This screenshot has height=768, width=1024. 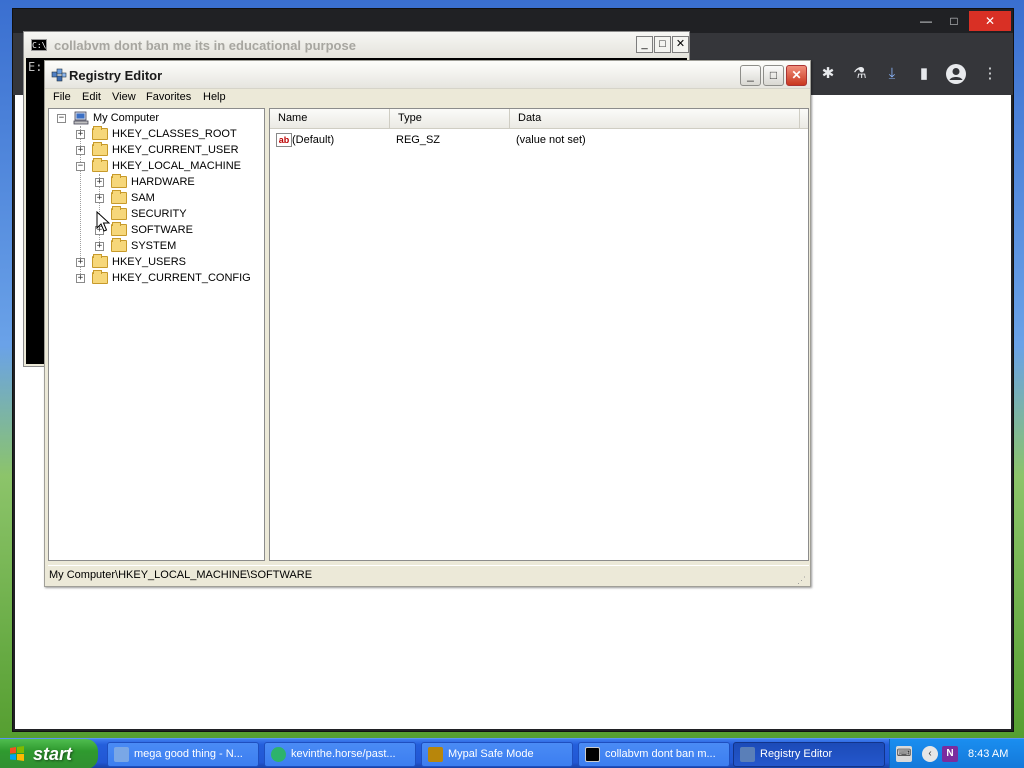 What do you see at coordinates (427, 75) in the screenshot?
I see `regedit-titlebar: Registry Editor _ □ ✕` at bounding box center [427, 75].